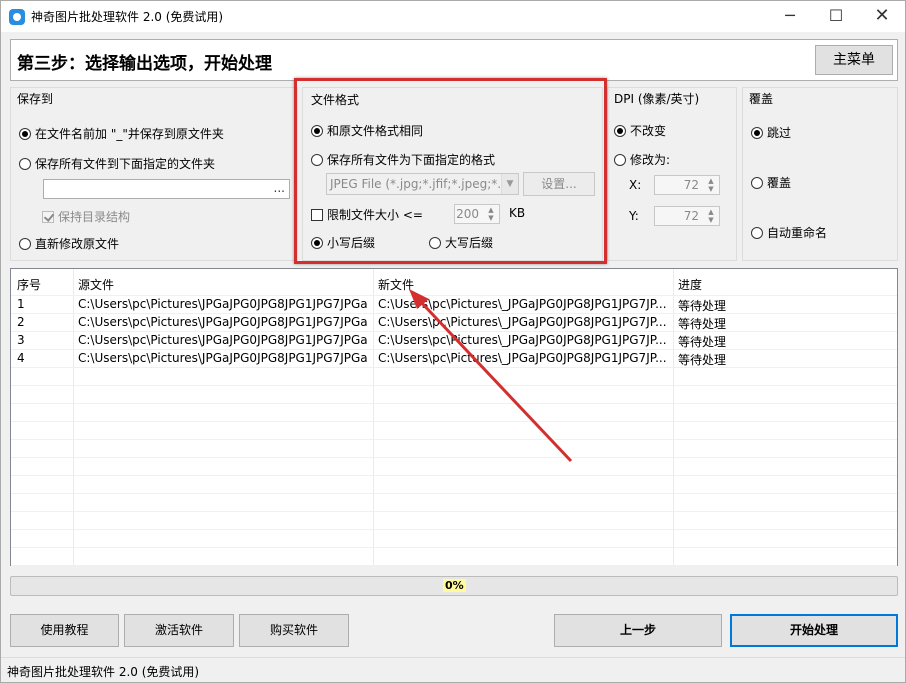  I want to click on start-processing-button: 开始处理, so click(814, 630).